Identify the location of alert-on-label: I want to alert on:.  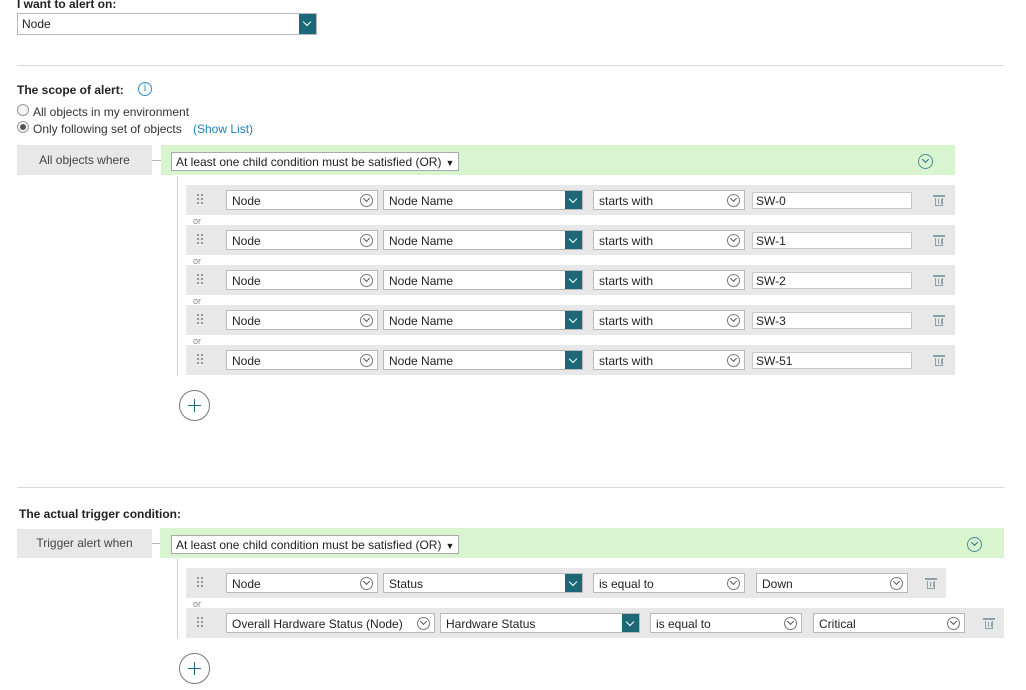
(67, 5).